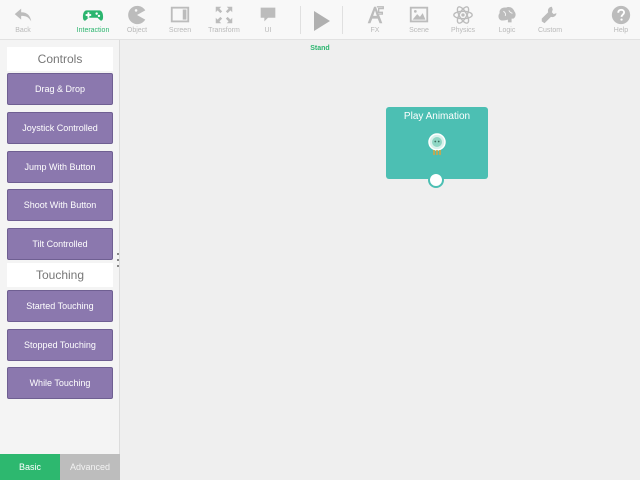 This screenshot has height=480, width=640. I want to click on help-button: Help, so click(621, 20).